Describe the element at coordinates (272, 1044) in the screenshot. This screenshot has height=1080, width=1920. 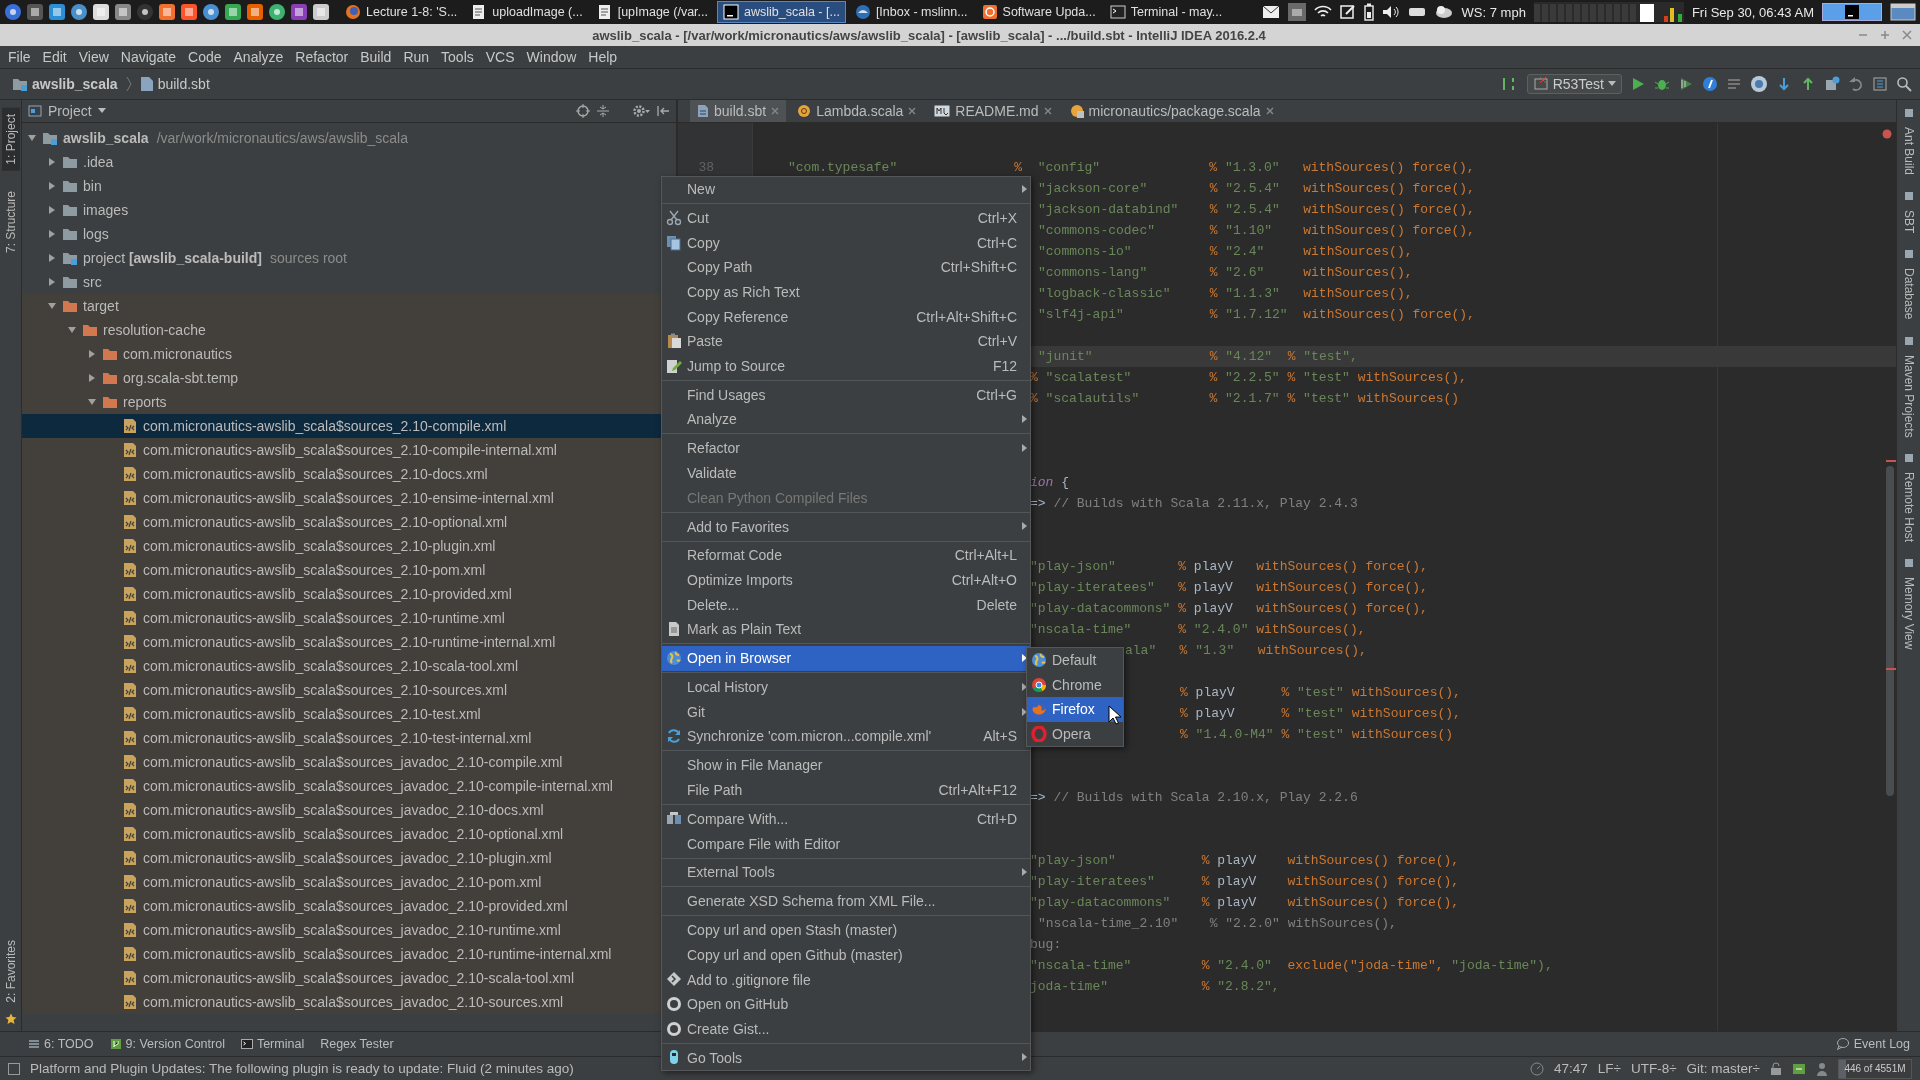
I see `tool-window-button: Terminal` at that location.